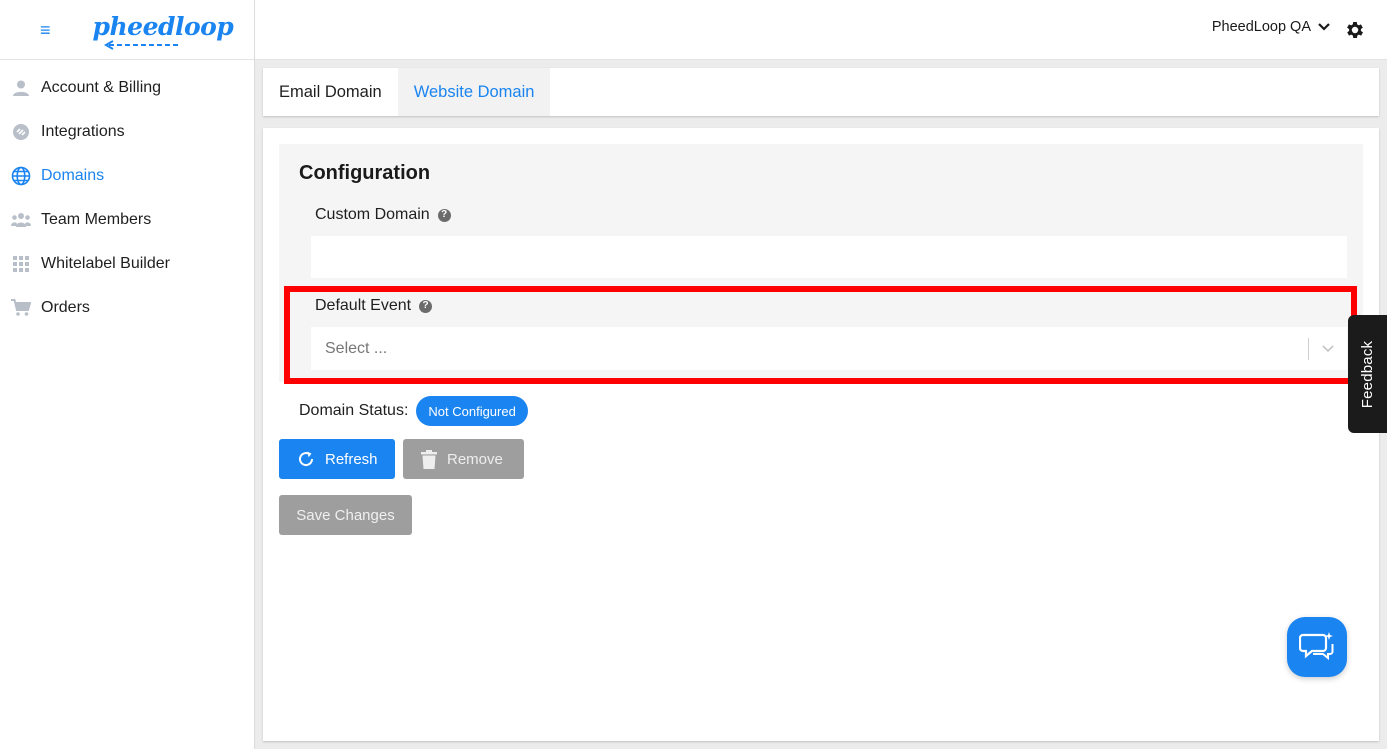 The height and width of the screenshot is (749, 1387). Describe the element at coordinates (73, 175) in the screenshot. I see `sidebar-item-label: Domains` at that location.